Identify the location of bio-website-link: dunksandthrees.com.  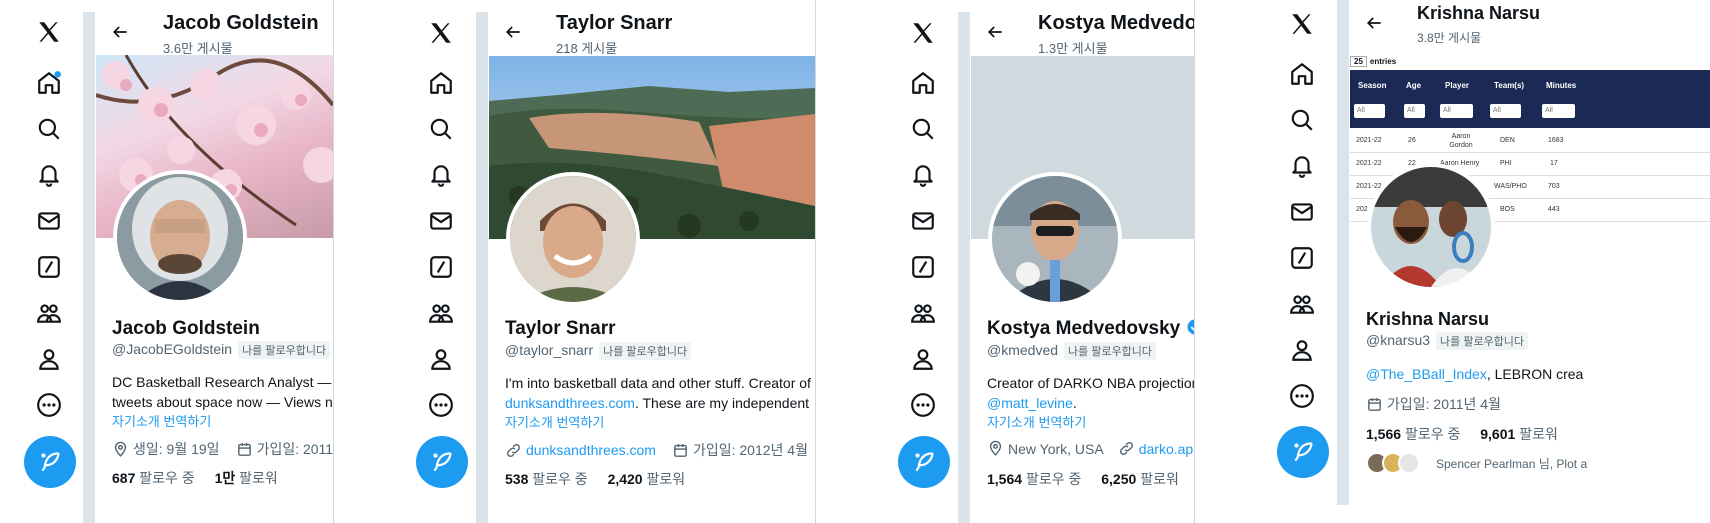
(570, 403).